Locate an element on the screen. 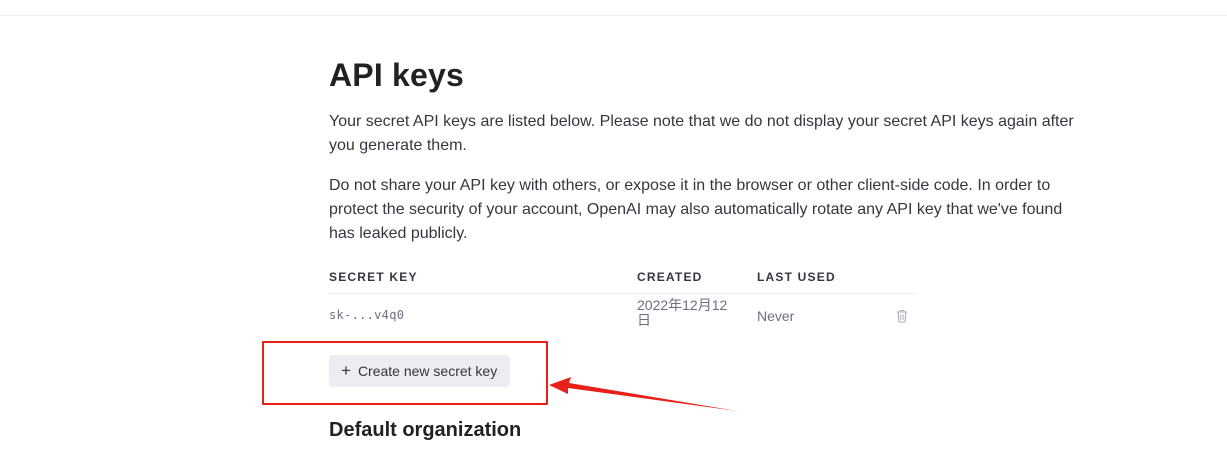 The height and width of the screenshot is (453, 1227). secret-key-value: sk-...v4q0 is located at coordinates (367, 315).